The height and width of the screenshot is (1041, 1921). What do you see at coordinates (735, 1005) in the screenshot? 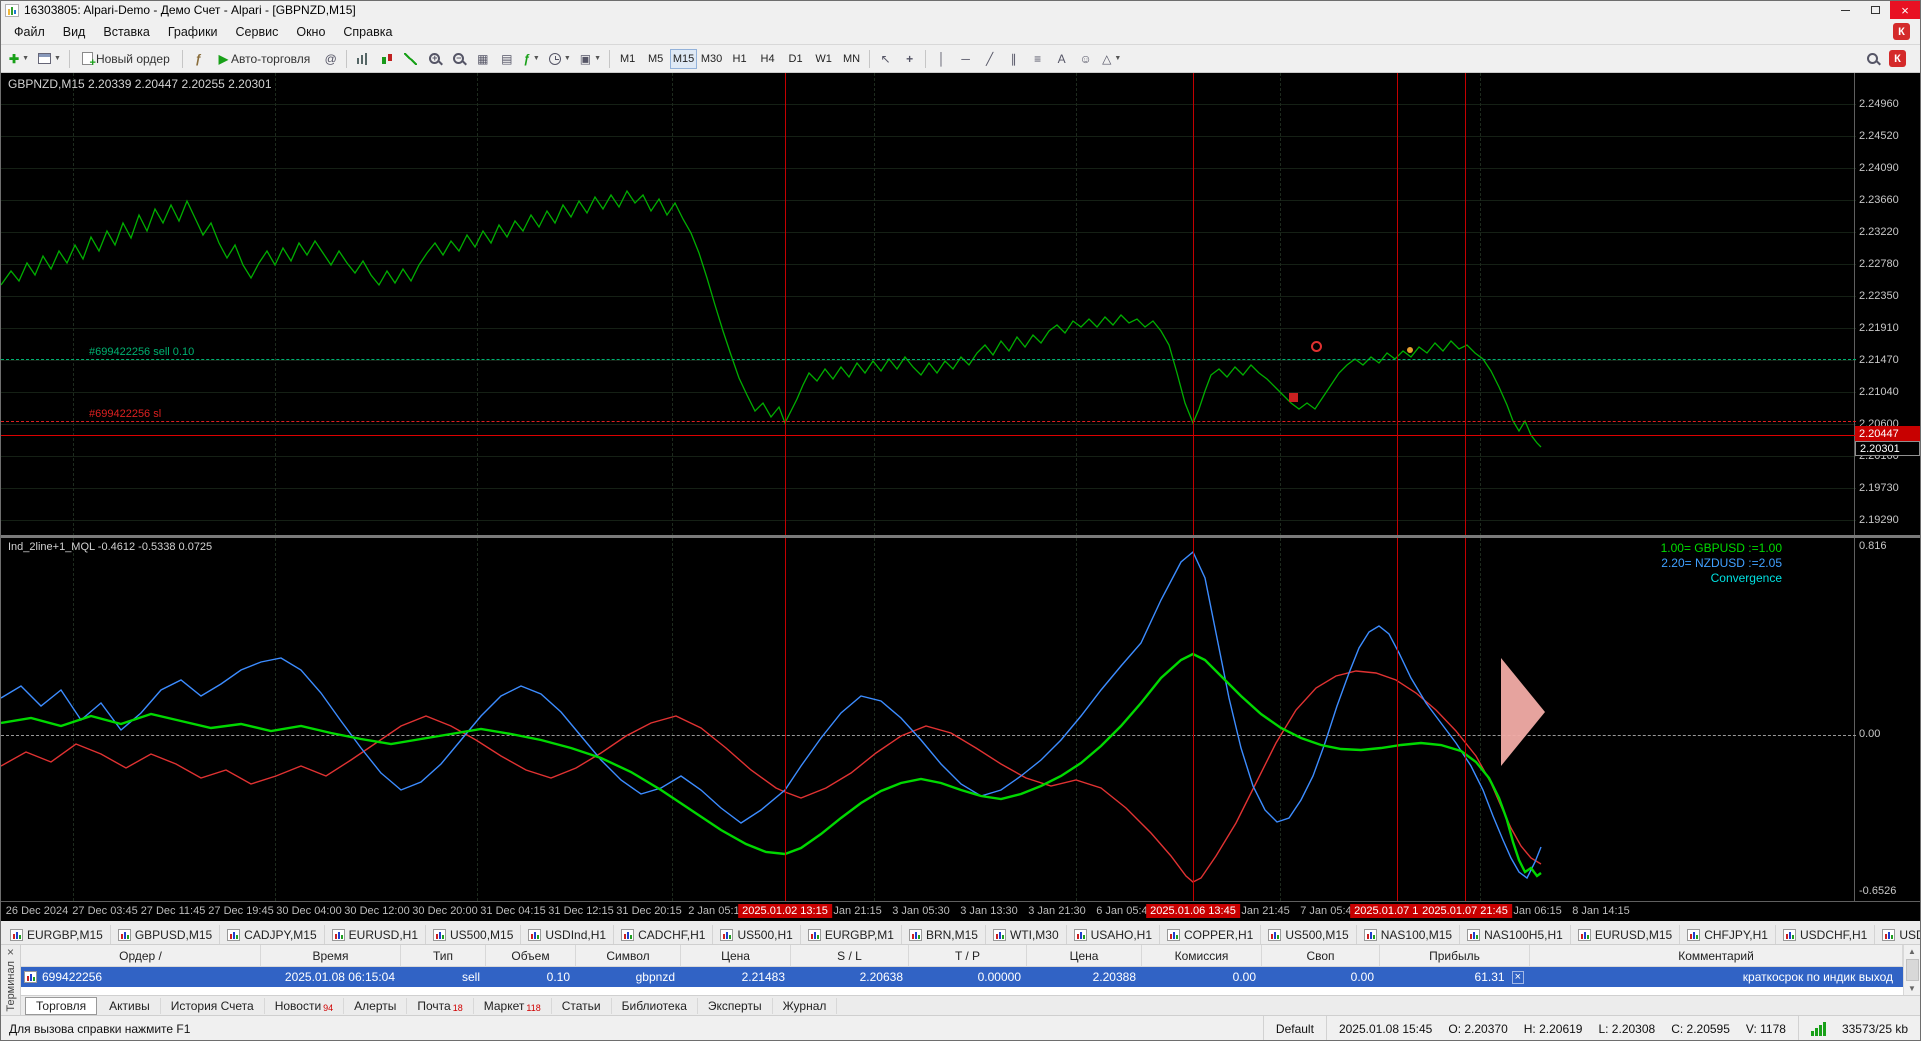
I see `terminal-tab: Эксперты` at bounding box center [735, 1005].